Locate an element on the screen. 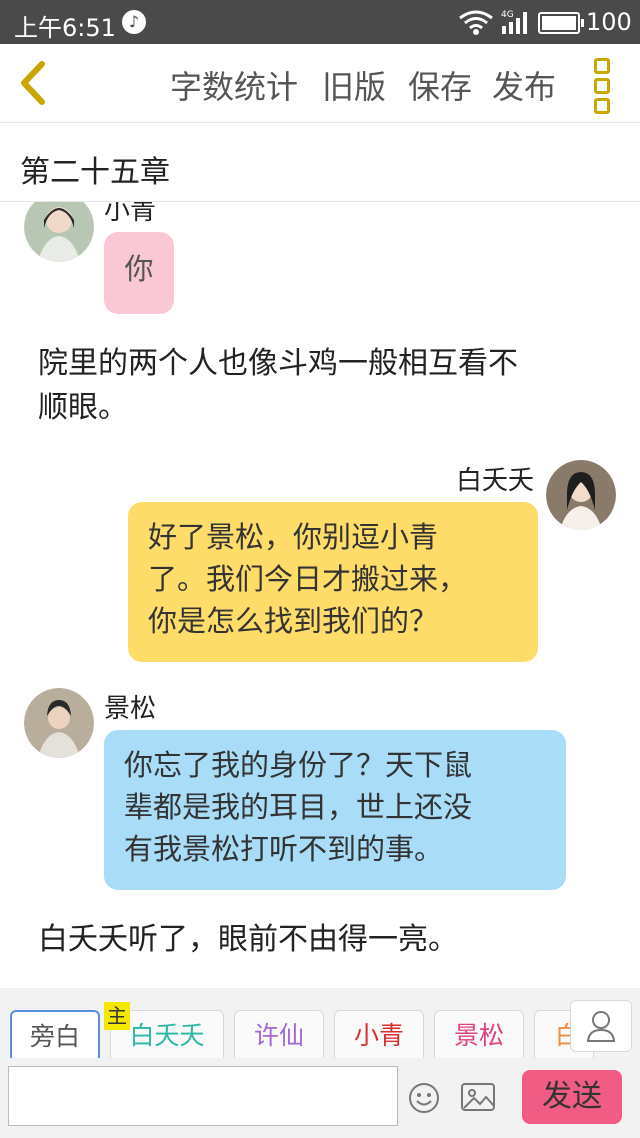 The height and width of the screenshot is (1138, 640). avatar-baiyaoyao is located at coordinates (581, 495).